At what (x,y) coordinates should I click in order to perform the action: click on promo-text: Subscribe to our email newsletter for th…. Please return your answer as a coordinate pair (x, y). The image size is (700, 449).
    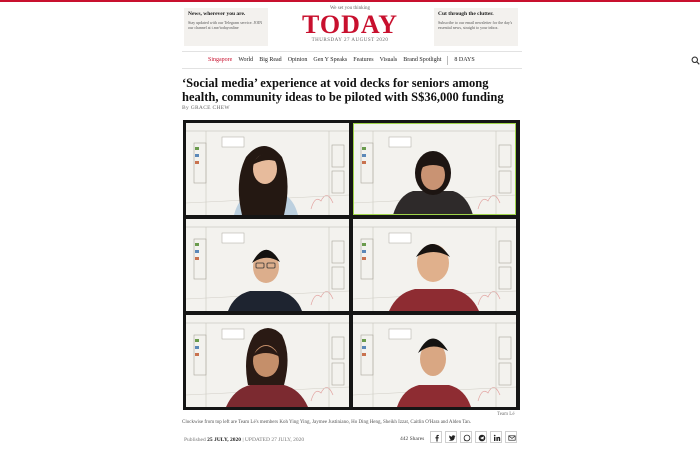
    Looking at the image, I should click on (475, 25).